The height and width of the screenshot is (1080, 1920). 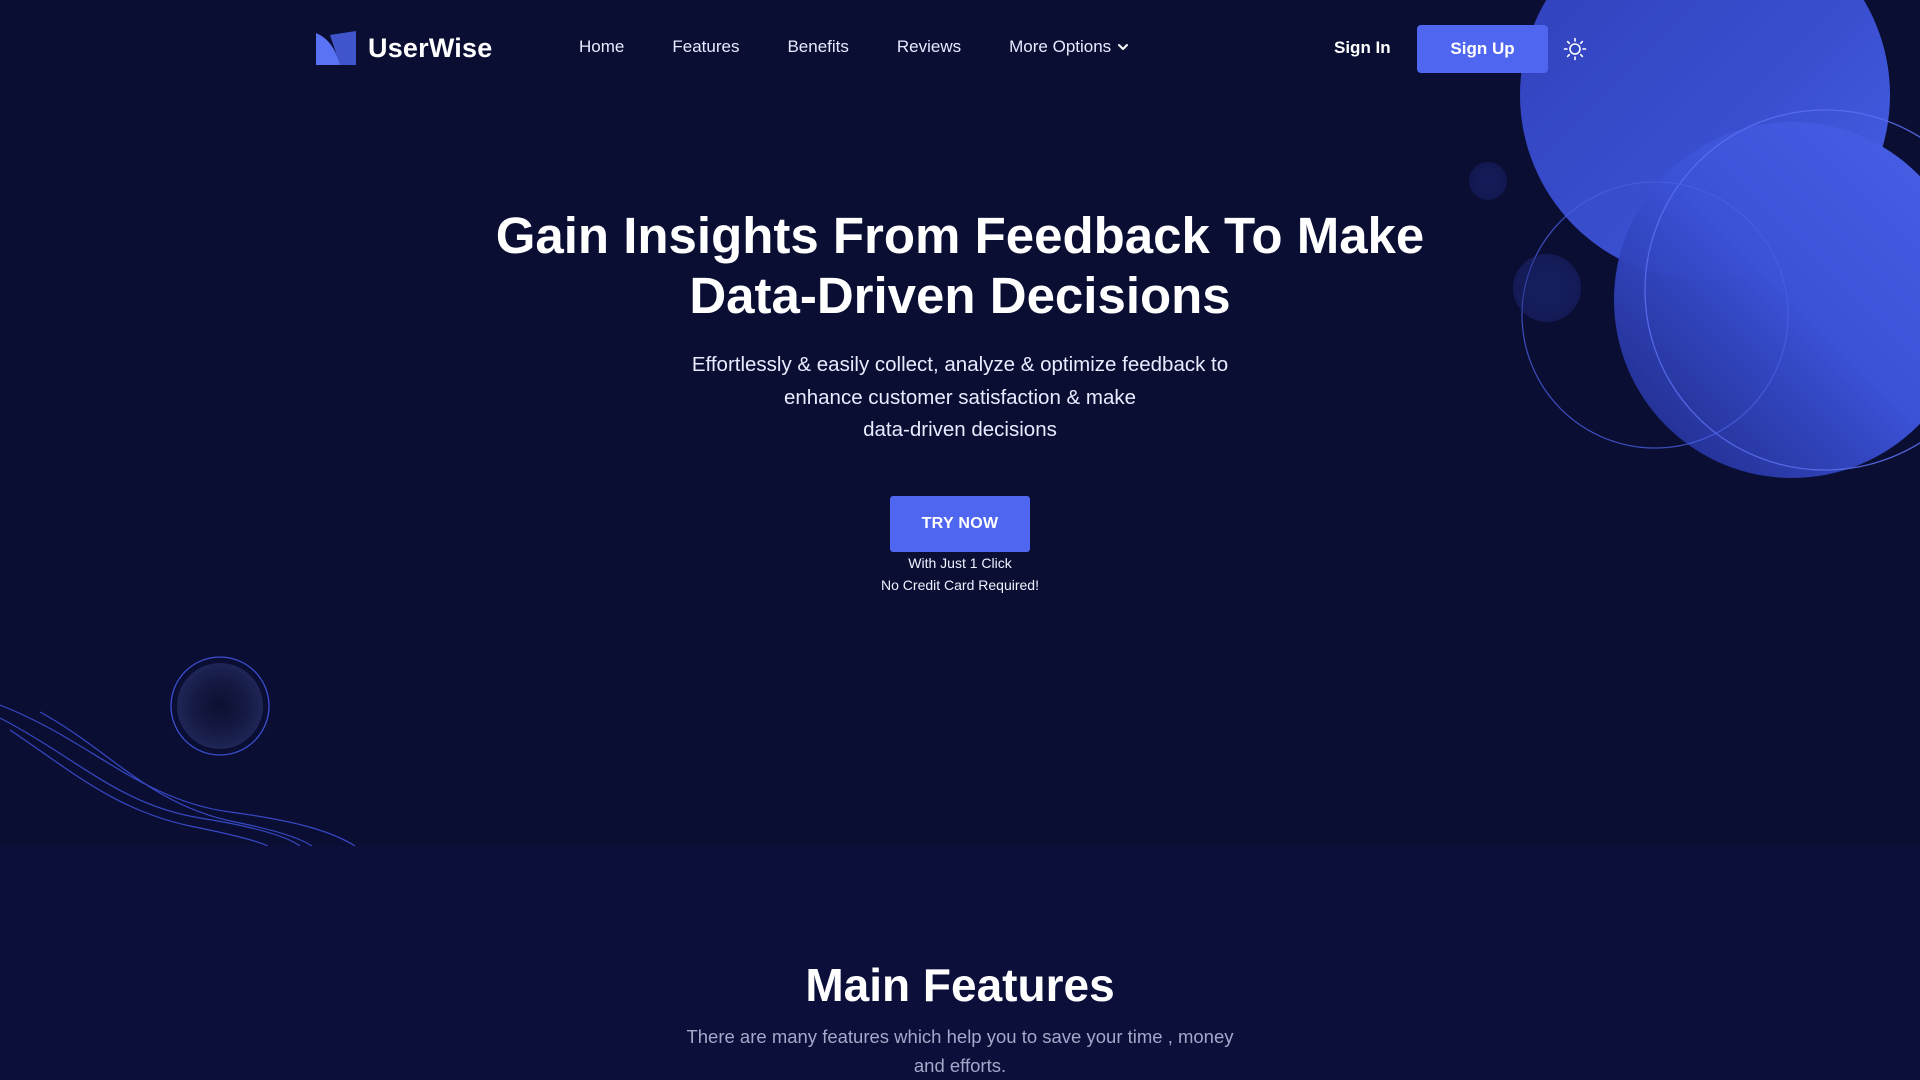 What do you see at coordinates (705, 47) in the screenshot?
I see `nav-link-features: Features` at bounding box center [705, 47].